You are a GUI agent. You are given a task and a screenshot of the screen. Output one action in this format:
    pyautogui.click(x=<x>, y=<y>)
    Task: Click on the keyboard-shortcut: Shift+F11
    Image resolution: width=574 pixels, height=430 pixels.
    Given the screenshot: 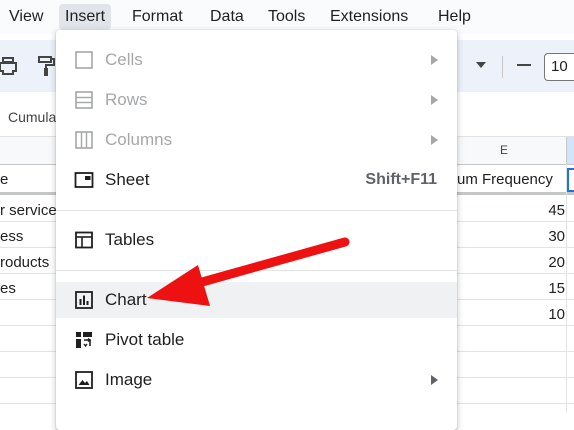 What is the action you would take?
    pyautogui.click(x=401, y=179)
    